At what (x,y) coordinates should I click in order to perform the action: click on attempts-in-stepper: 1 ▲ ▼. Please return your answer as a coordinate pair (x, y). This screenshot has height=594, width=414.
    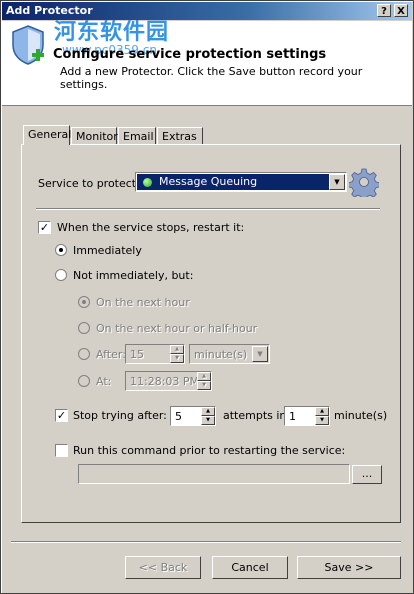
    Looking at the image, I should click on (307, 416).